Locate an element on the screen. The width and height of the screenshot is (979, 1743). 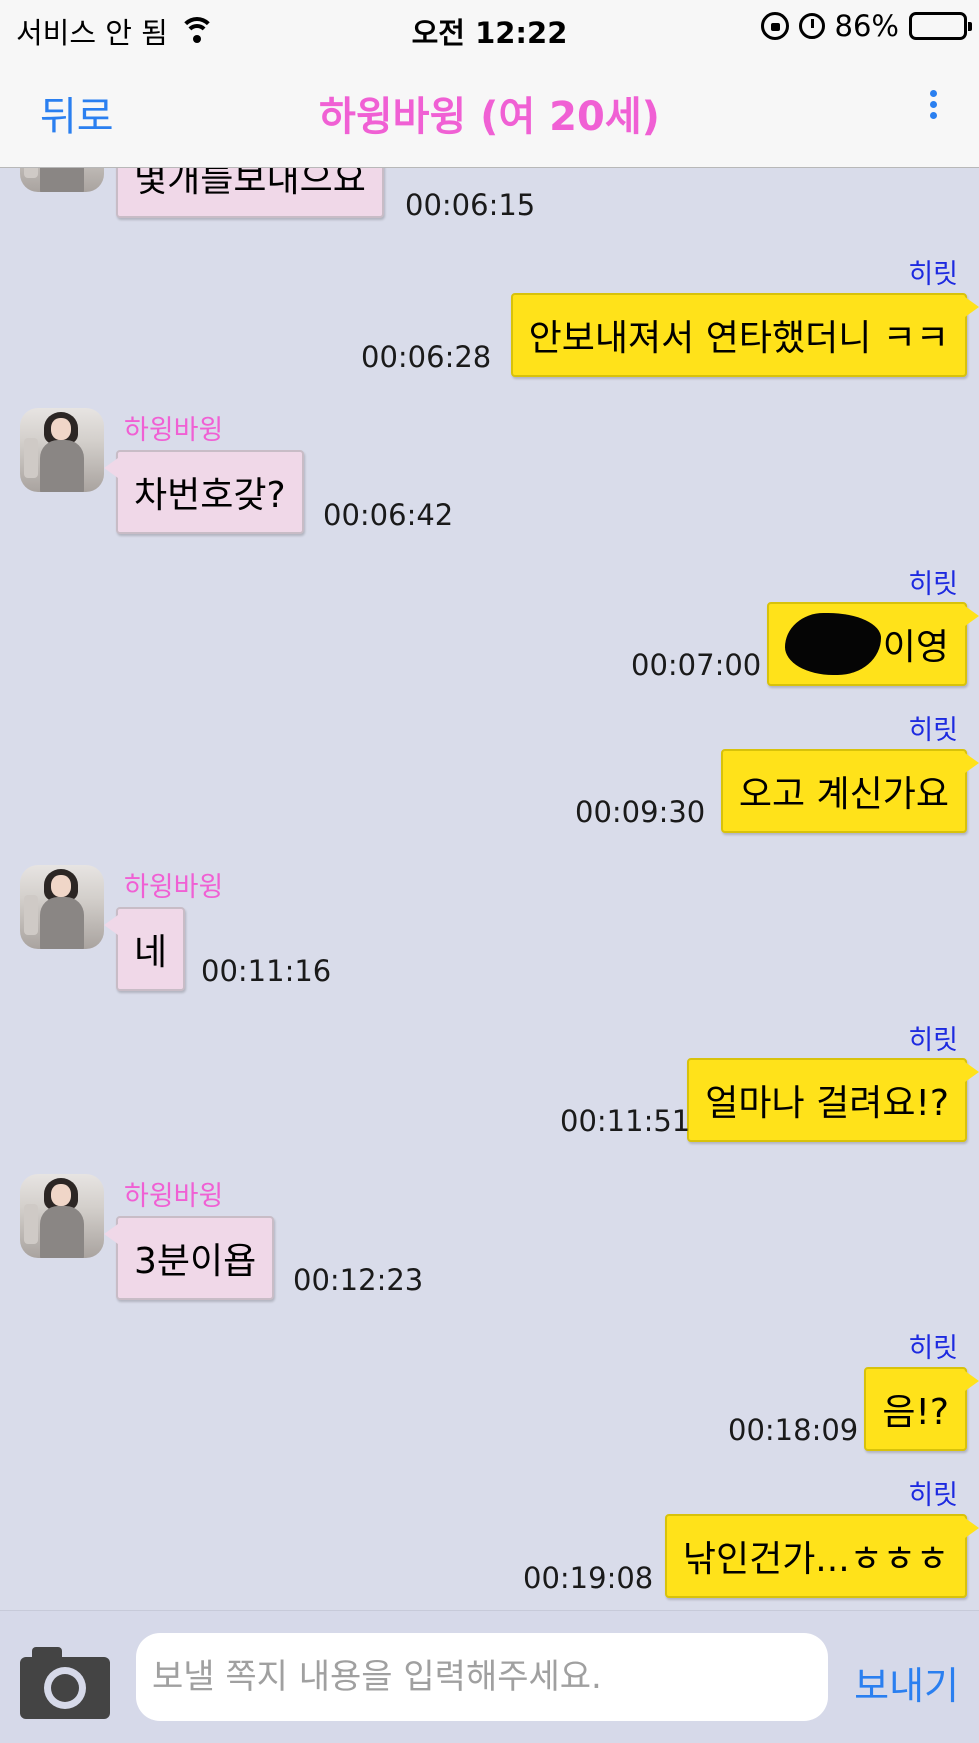
rotation-lock-icon is located at coordinates (774, 26).